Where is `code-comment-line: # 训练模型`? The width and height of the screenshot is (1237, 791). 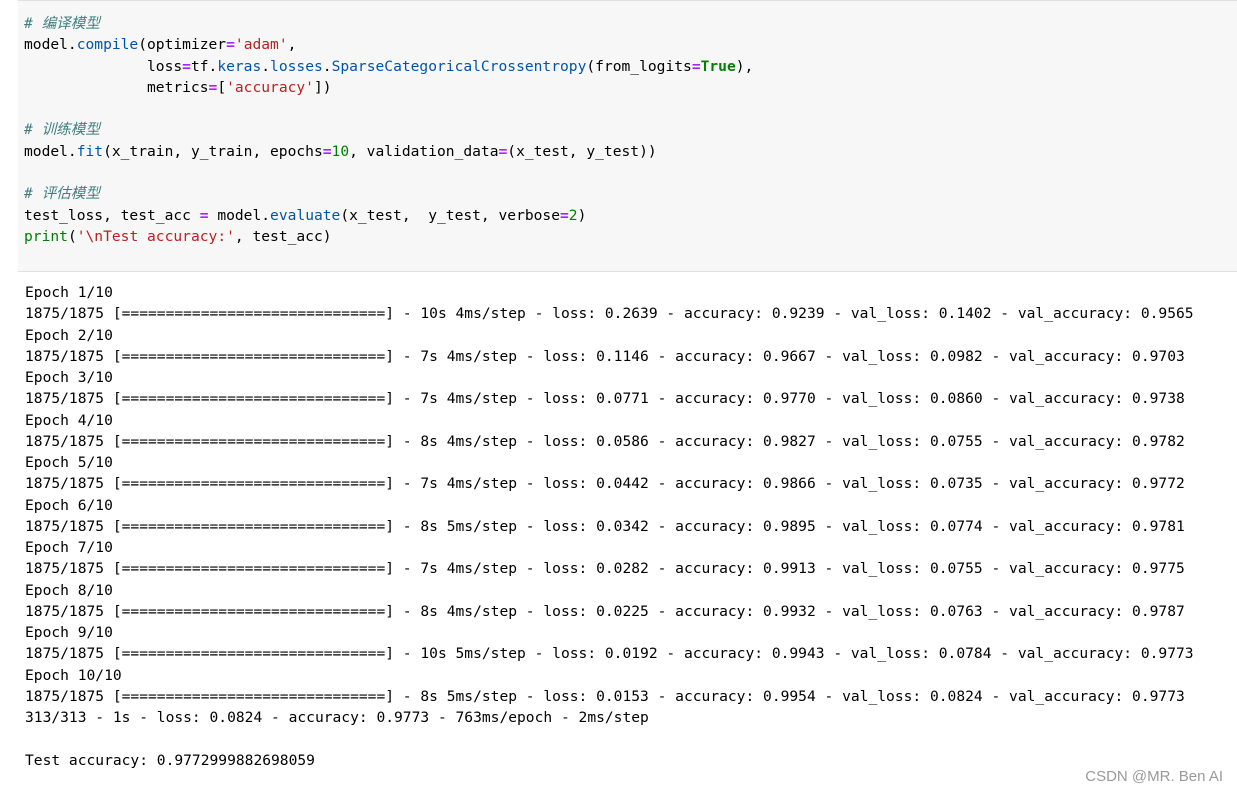 code-comment-line: # 训练模型 is located at coordinates (388, 129).